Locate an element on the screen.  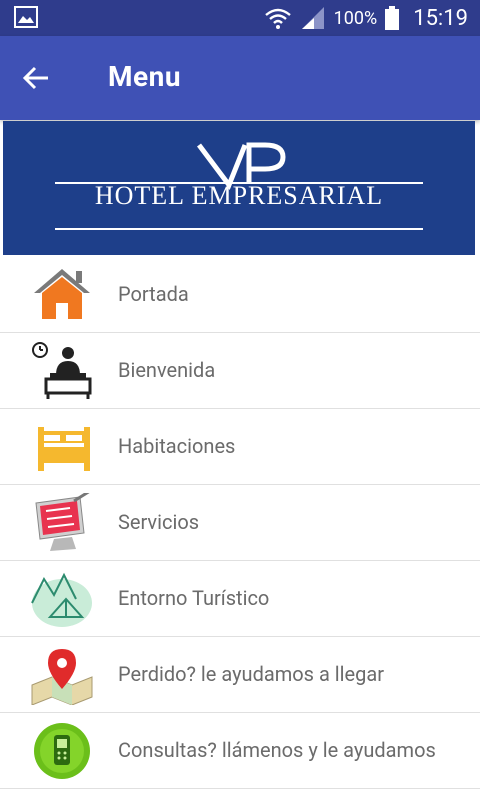
menu-item-entorno-turistico: Entorno Turístico is located at coordinates (240, 599).